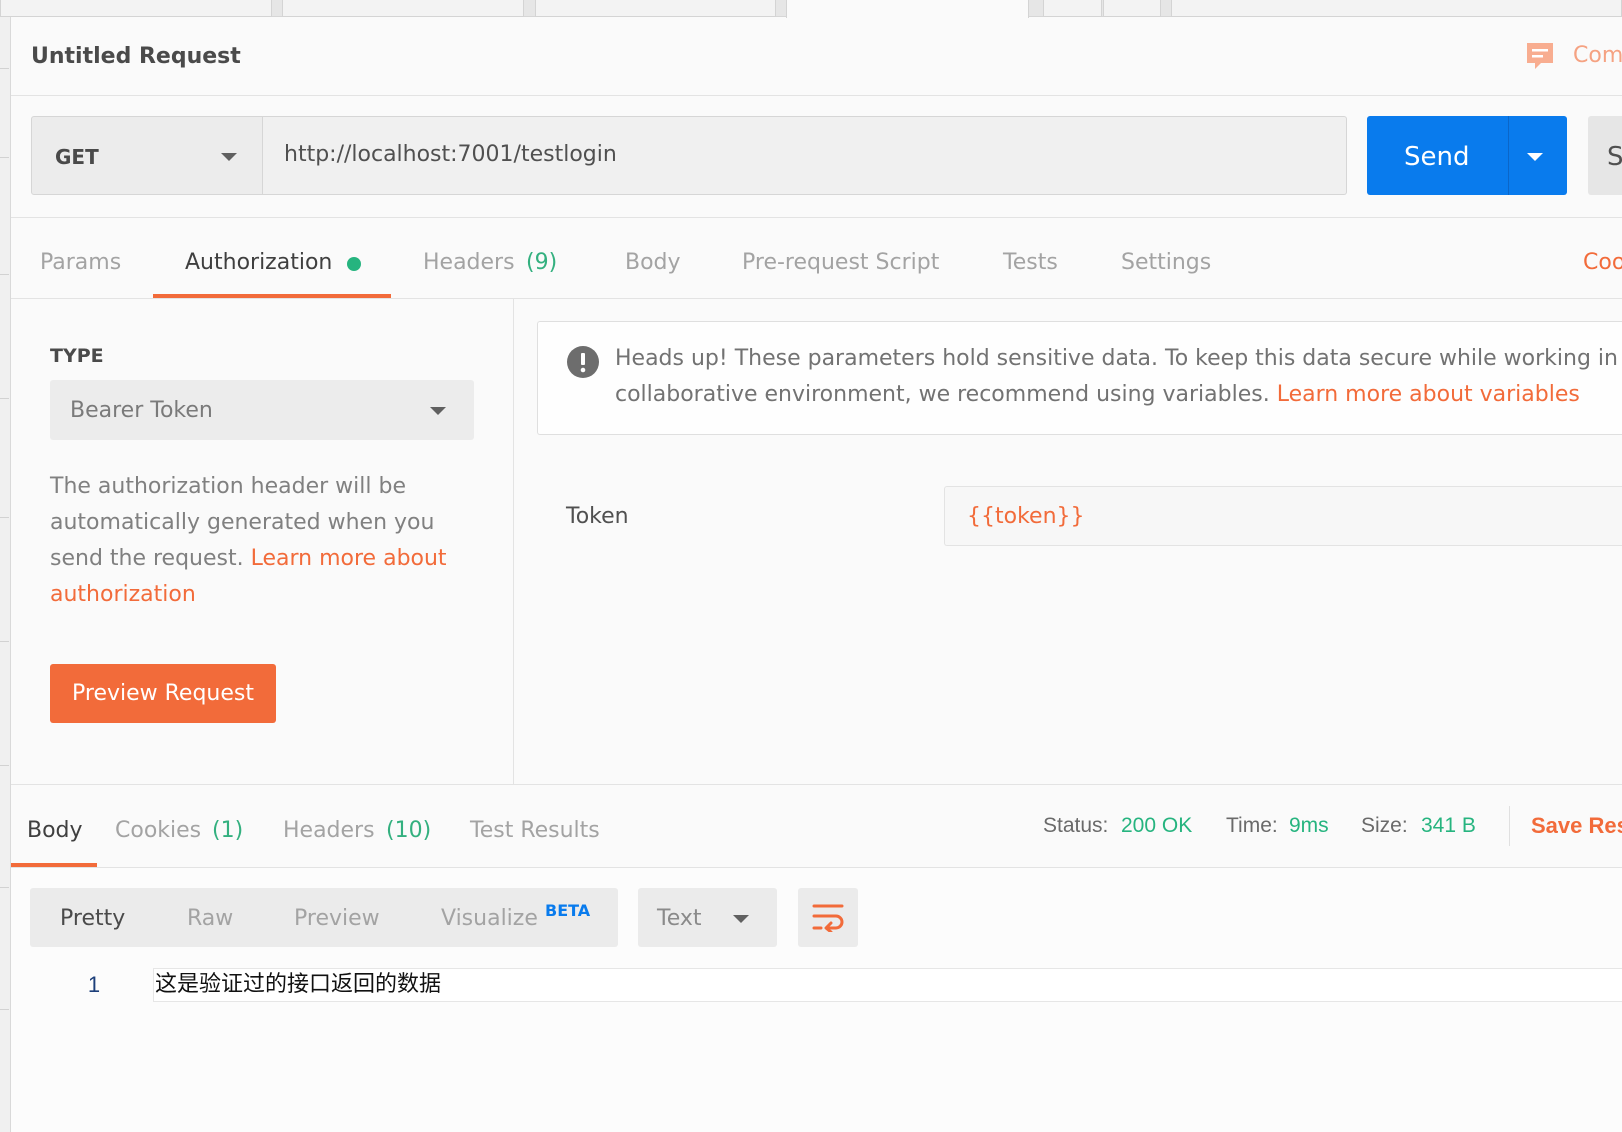  What do you see at coordinates (653, 263) in the screenshot?
I see `tab-body: Body` at bounding box center [653, 263].